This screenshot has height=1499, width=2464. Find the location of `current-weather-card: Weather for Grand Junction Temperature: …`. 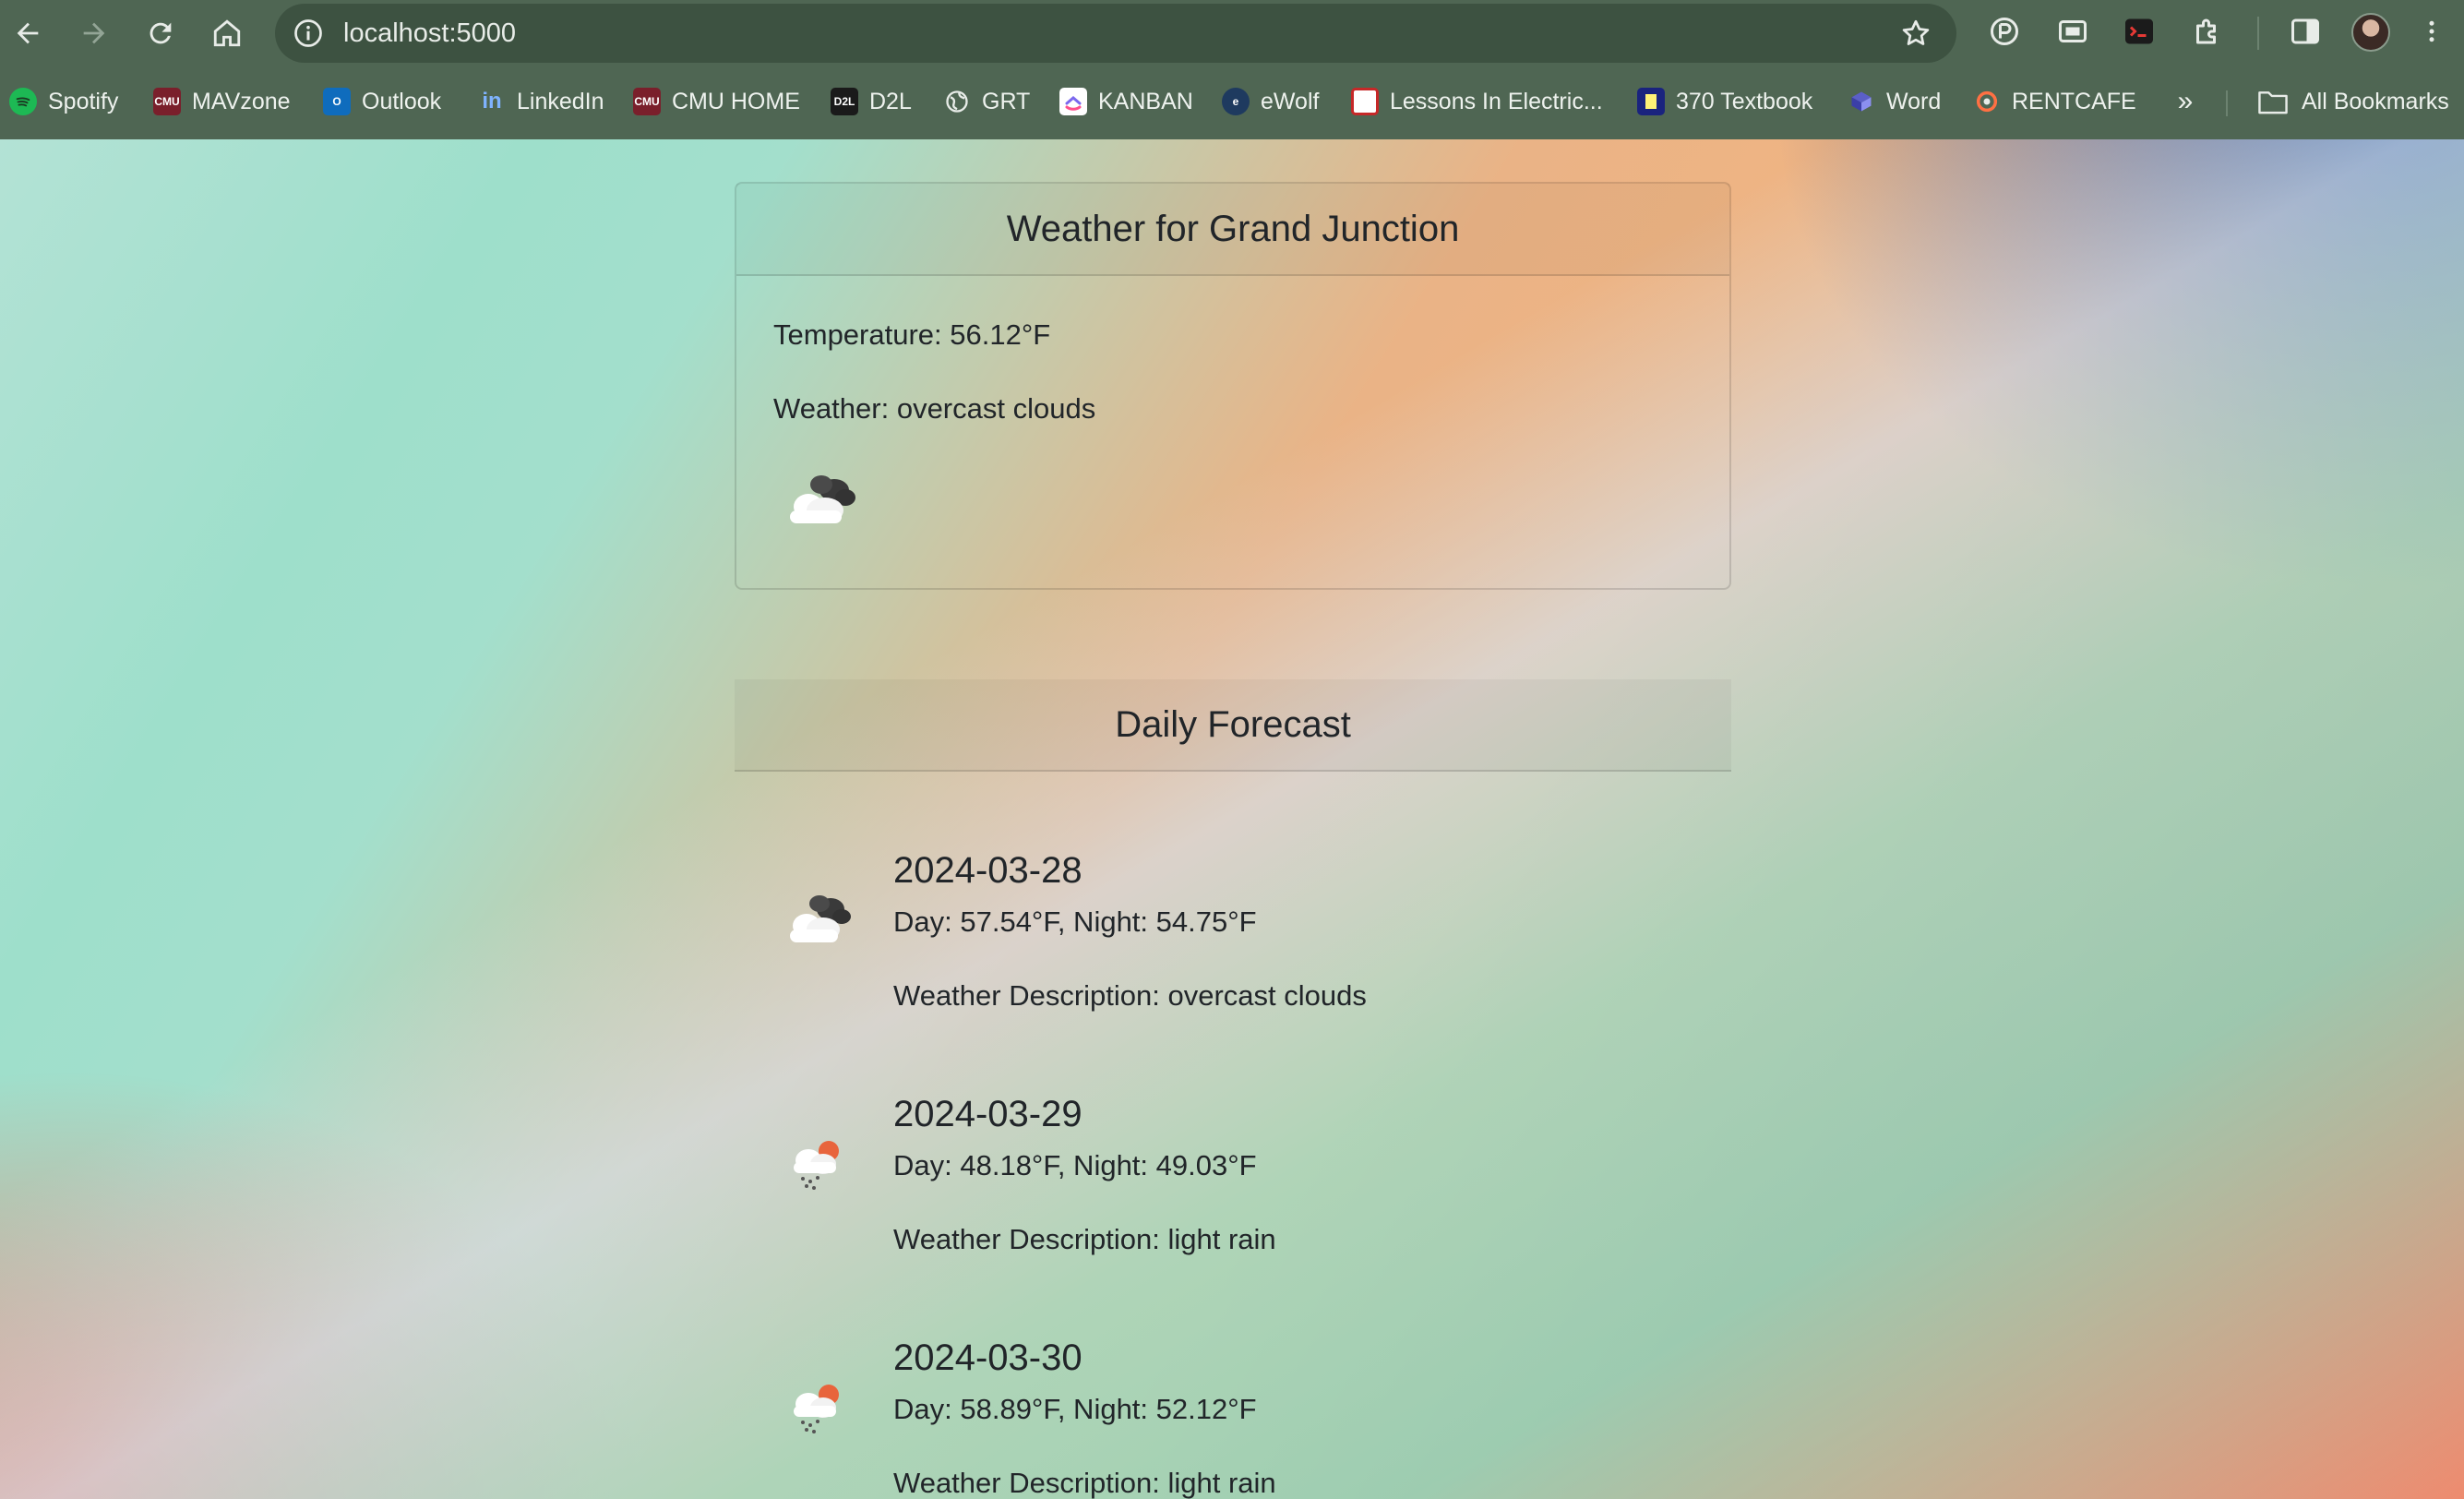

current-weather-card: Weather for Grand Junction Temperature: … is located at coordinates (1233, 386).